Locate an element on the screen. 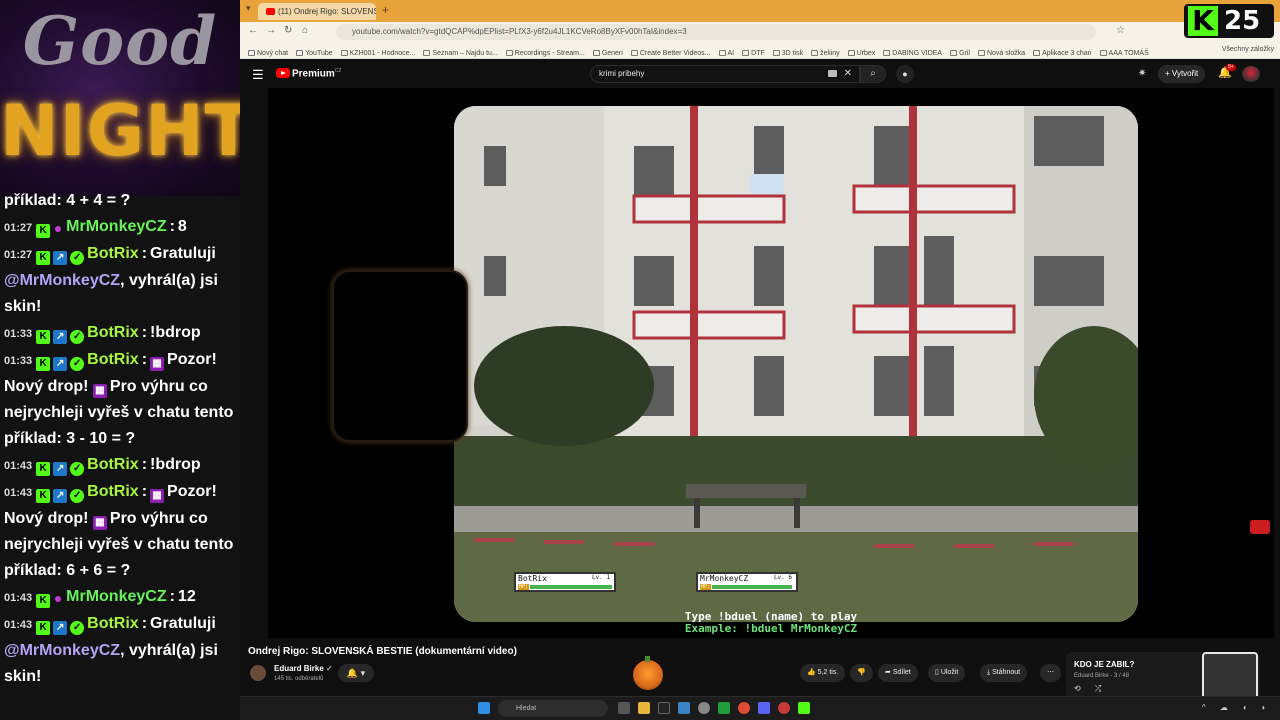  save-button: ▯ Uložit is located at coordinates (947, 673).